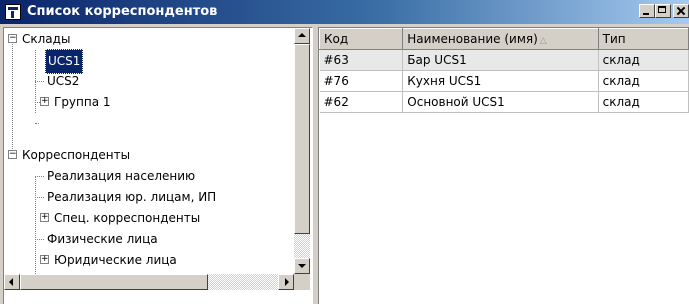  What do you see at coordinates (500, 102) in the screenshot?
I see `cell-name: Основной UCS1` at bounding box center [500, 102].